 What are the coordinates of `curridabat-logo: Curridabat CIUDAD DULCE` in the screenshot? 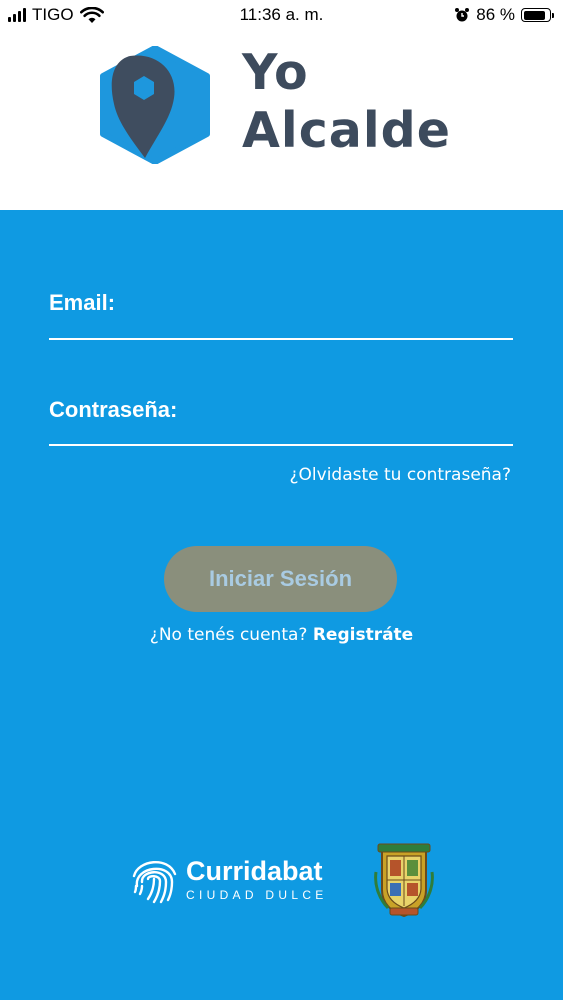 It's located at (228, 879).